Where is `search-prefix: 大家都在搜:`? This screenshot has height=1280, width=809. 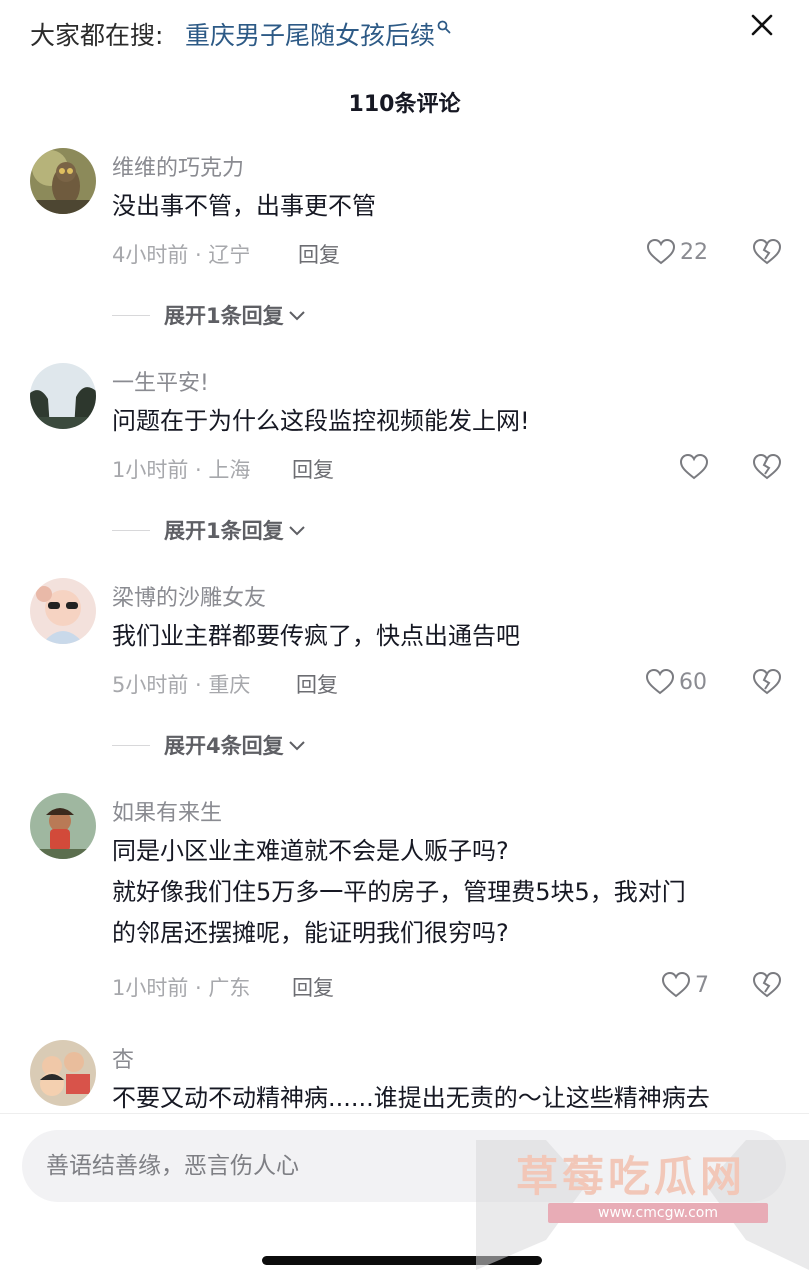 search-prefix: 大家都在搜: is located at coordinates (97, 35).